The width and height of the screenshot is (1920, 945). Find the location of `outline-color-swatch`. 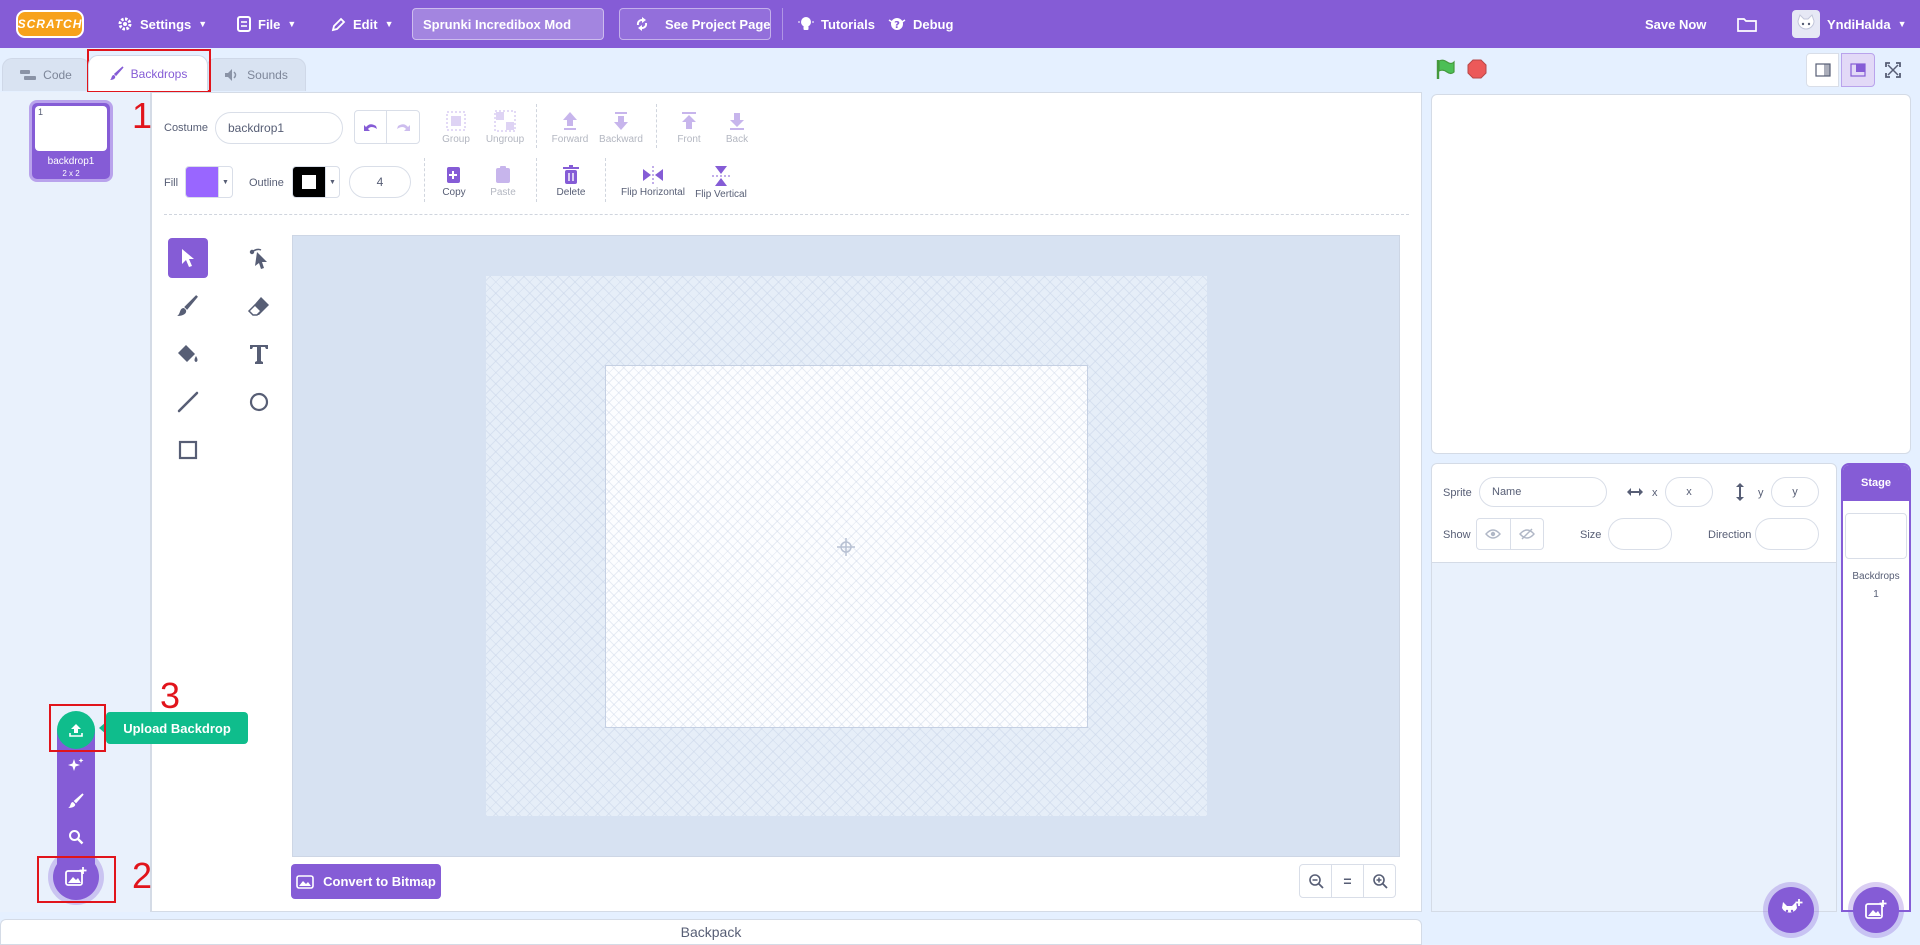

outline-color-swatch is located at coordinates (309, 182).